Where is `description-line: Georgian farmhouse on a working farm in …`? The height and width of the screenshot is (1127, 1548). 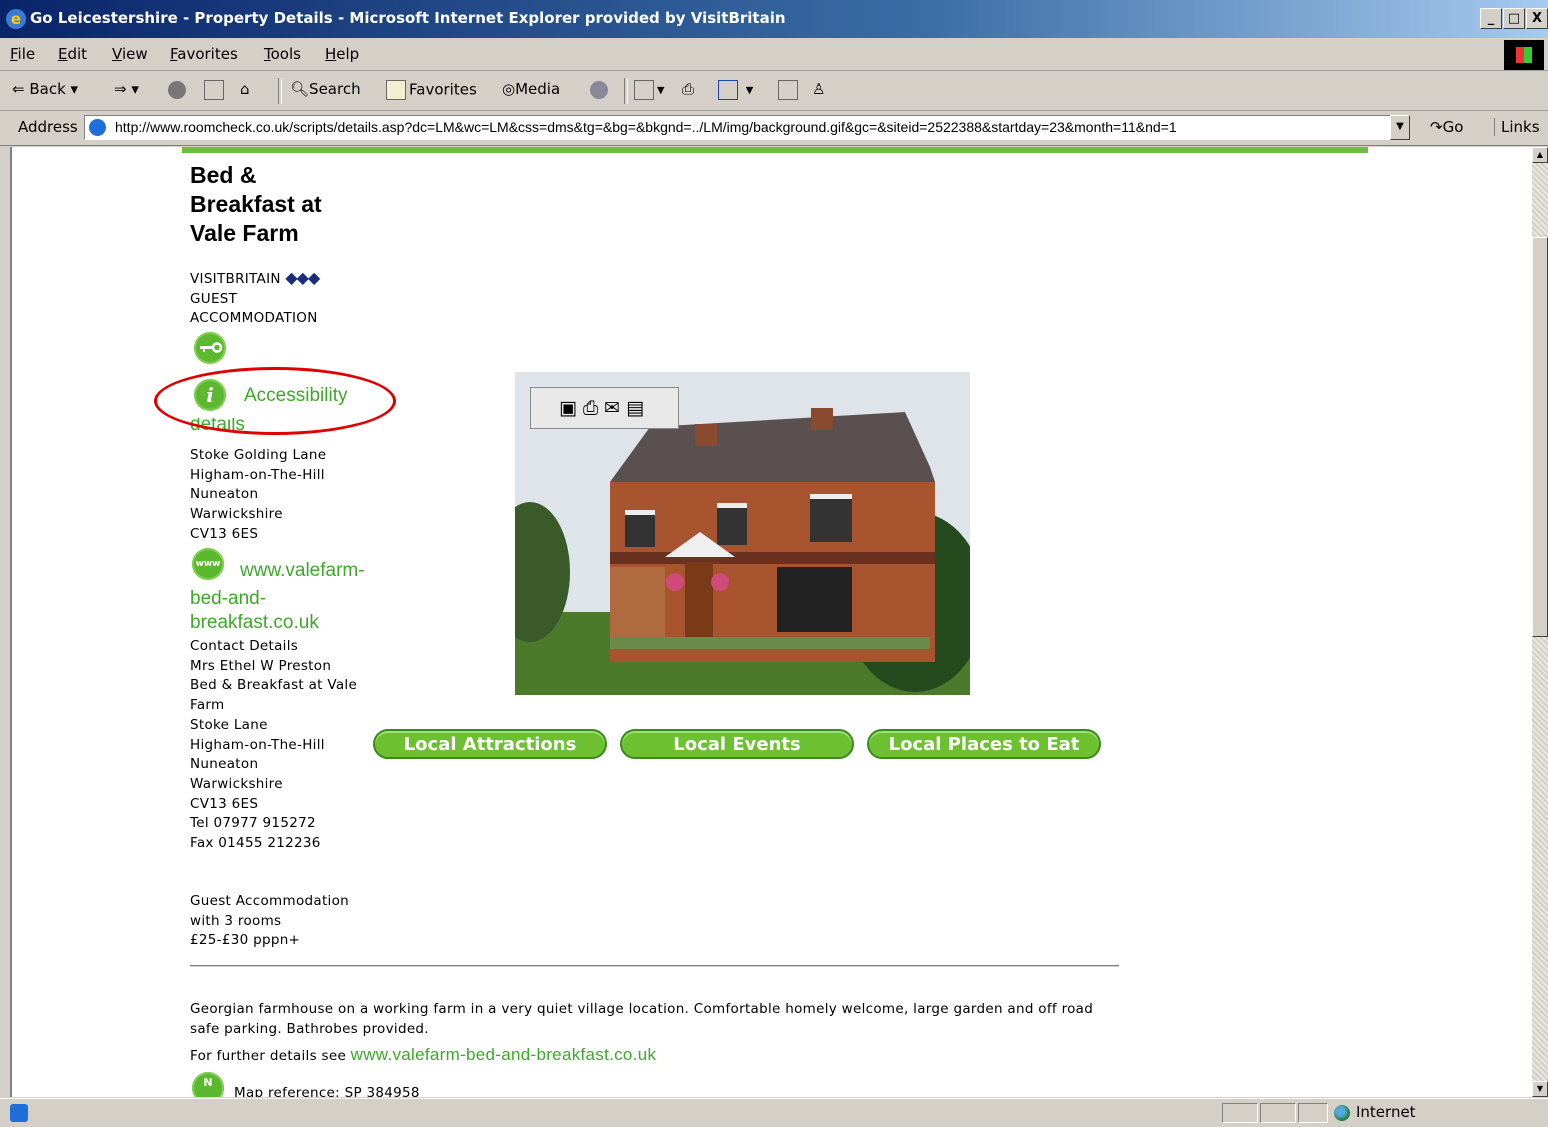
description-line: Georgian farmhouse on a working farm in … is located at coordinates (642, 1009).